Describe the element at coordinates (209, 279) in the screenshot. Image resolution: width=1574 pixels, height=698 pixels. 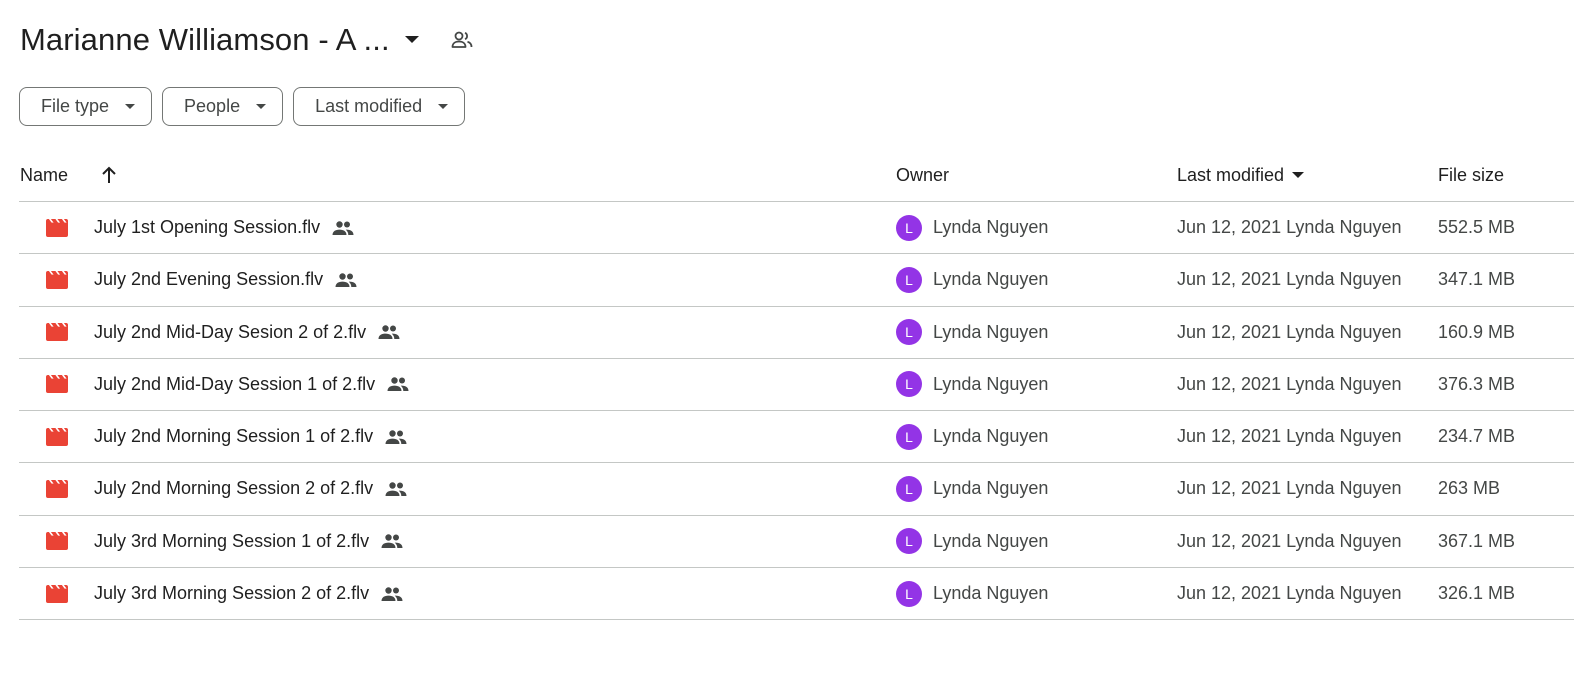
I see `file-name: July 2nd Evening Session.flv` at that location.